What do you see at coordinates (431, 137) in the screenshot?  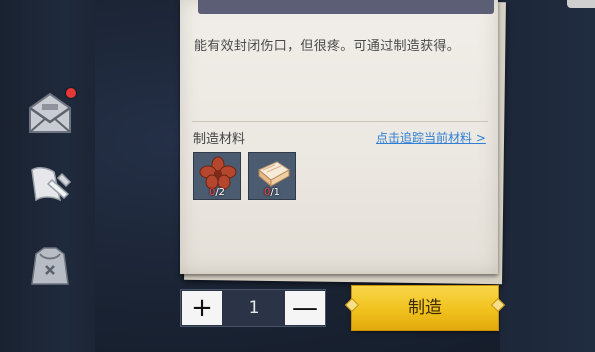 I see `track-materials-link: 点击追踪当前材料 >` at bounding box center [431, 137].